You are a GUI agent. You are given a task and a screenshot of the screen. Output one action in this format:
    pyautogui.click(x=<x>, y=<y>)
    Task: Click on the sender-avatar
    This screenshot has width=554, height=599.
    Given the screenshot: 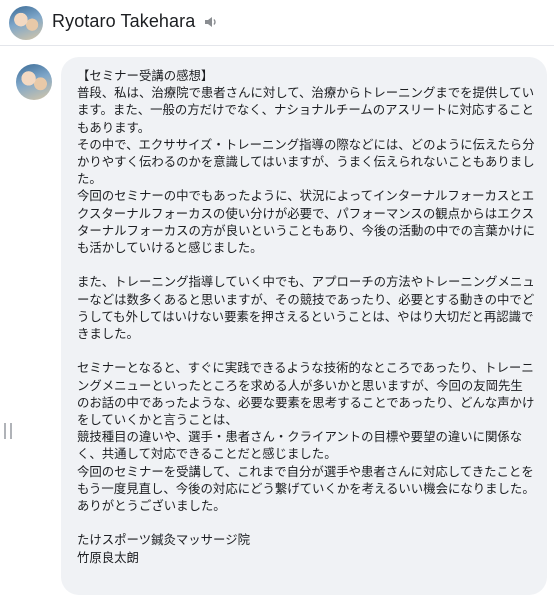 What is the action you would take?
    pyautogui.click(x=34, y=82)
    